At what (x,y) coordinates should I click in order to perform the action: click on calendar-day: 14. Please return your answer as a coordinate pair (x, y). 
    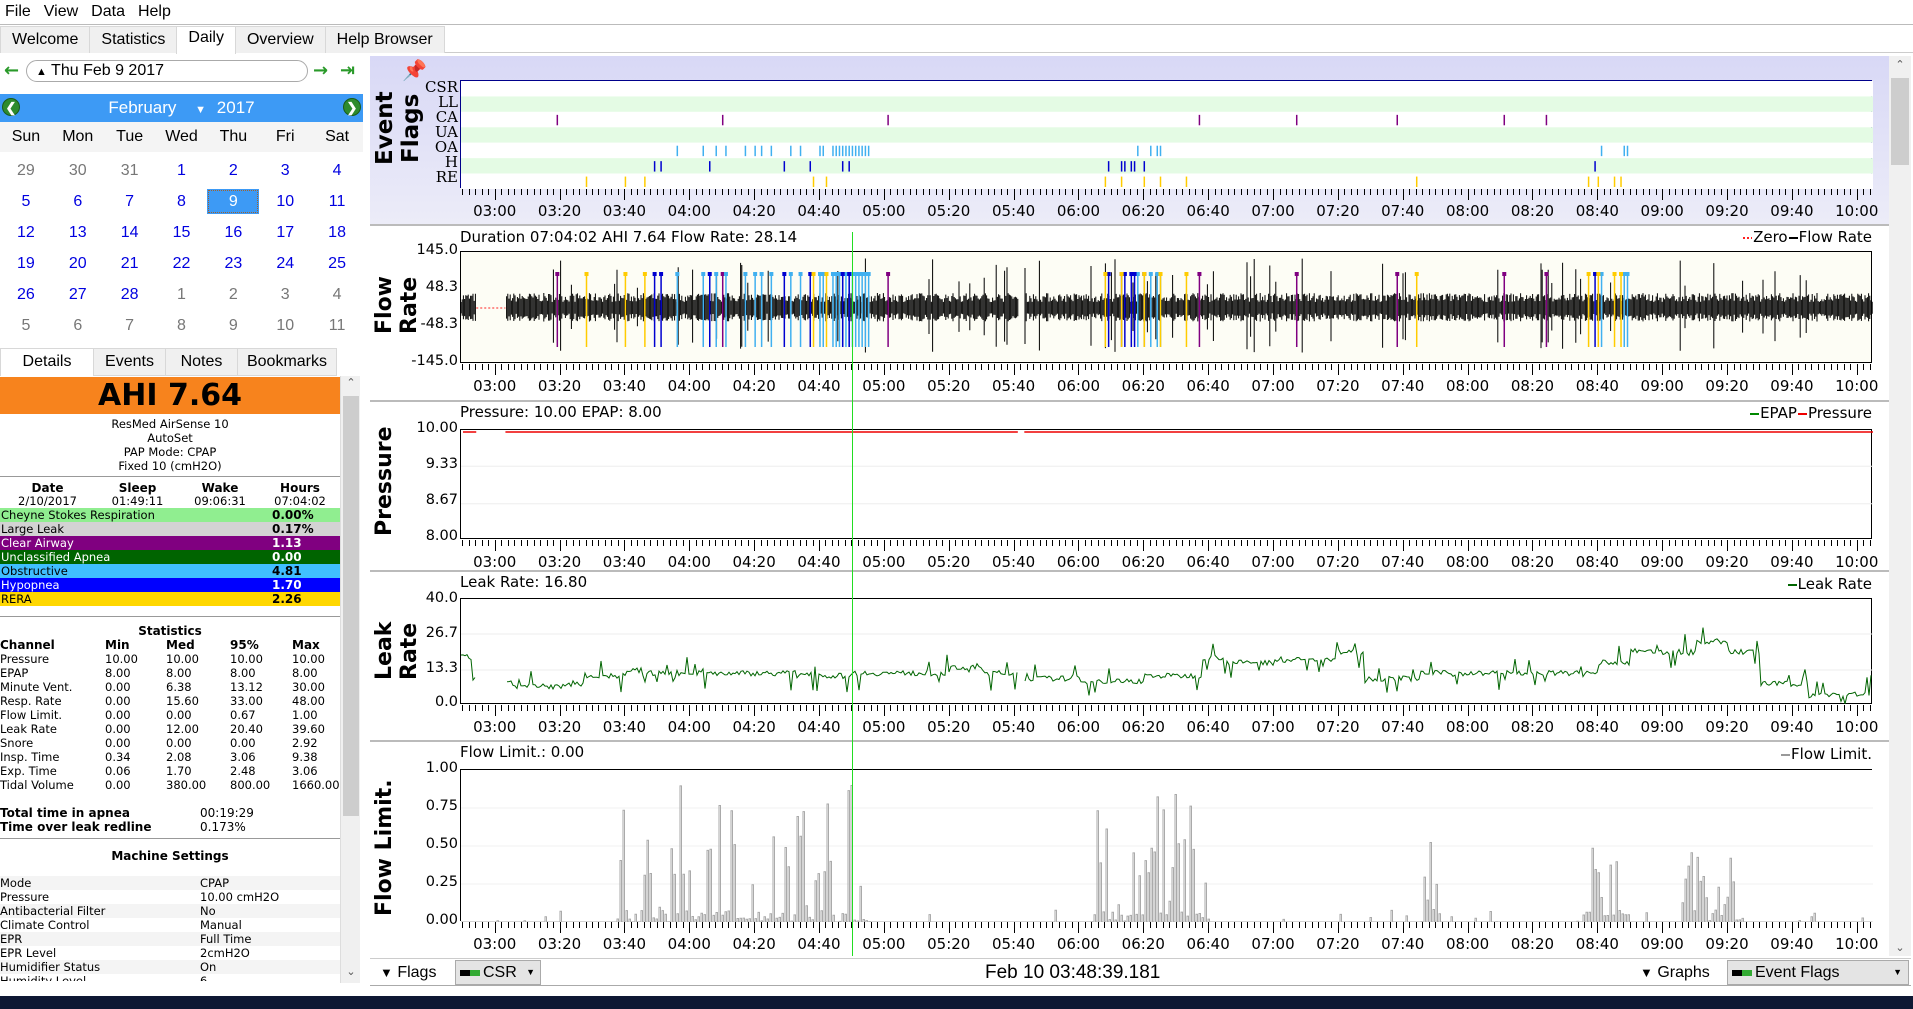
    Looking at the image, I should click on (130, 232).